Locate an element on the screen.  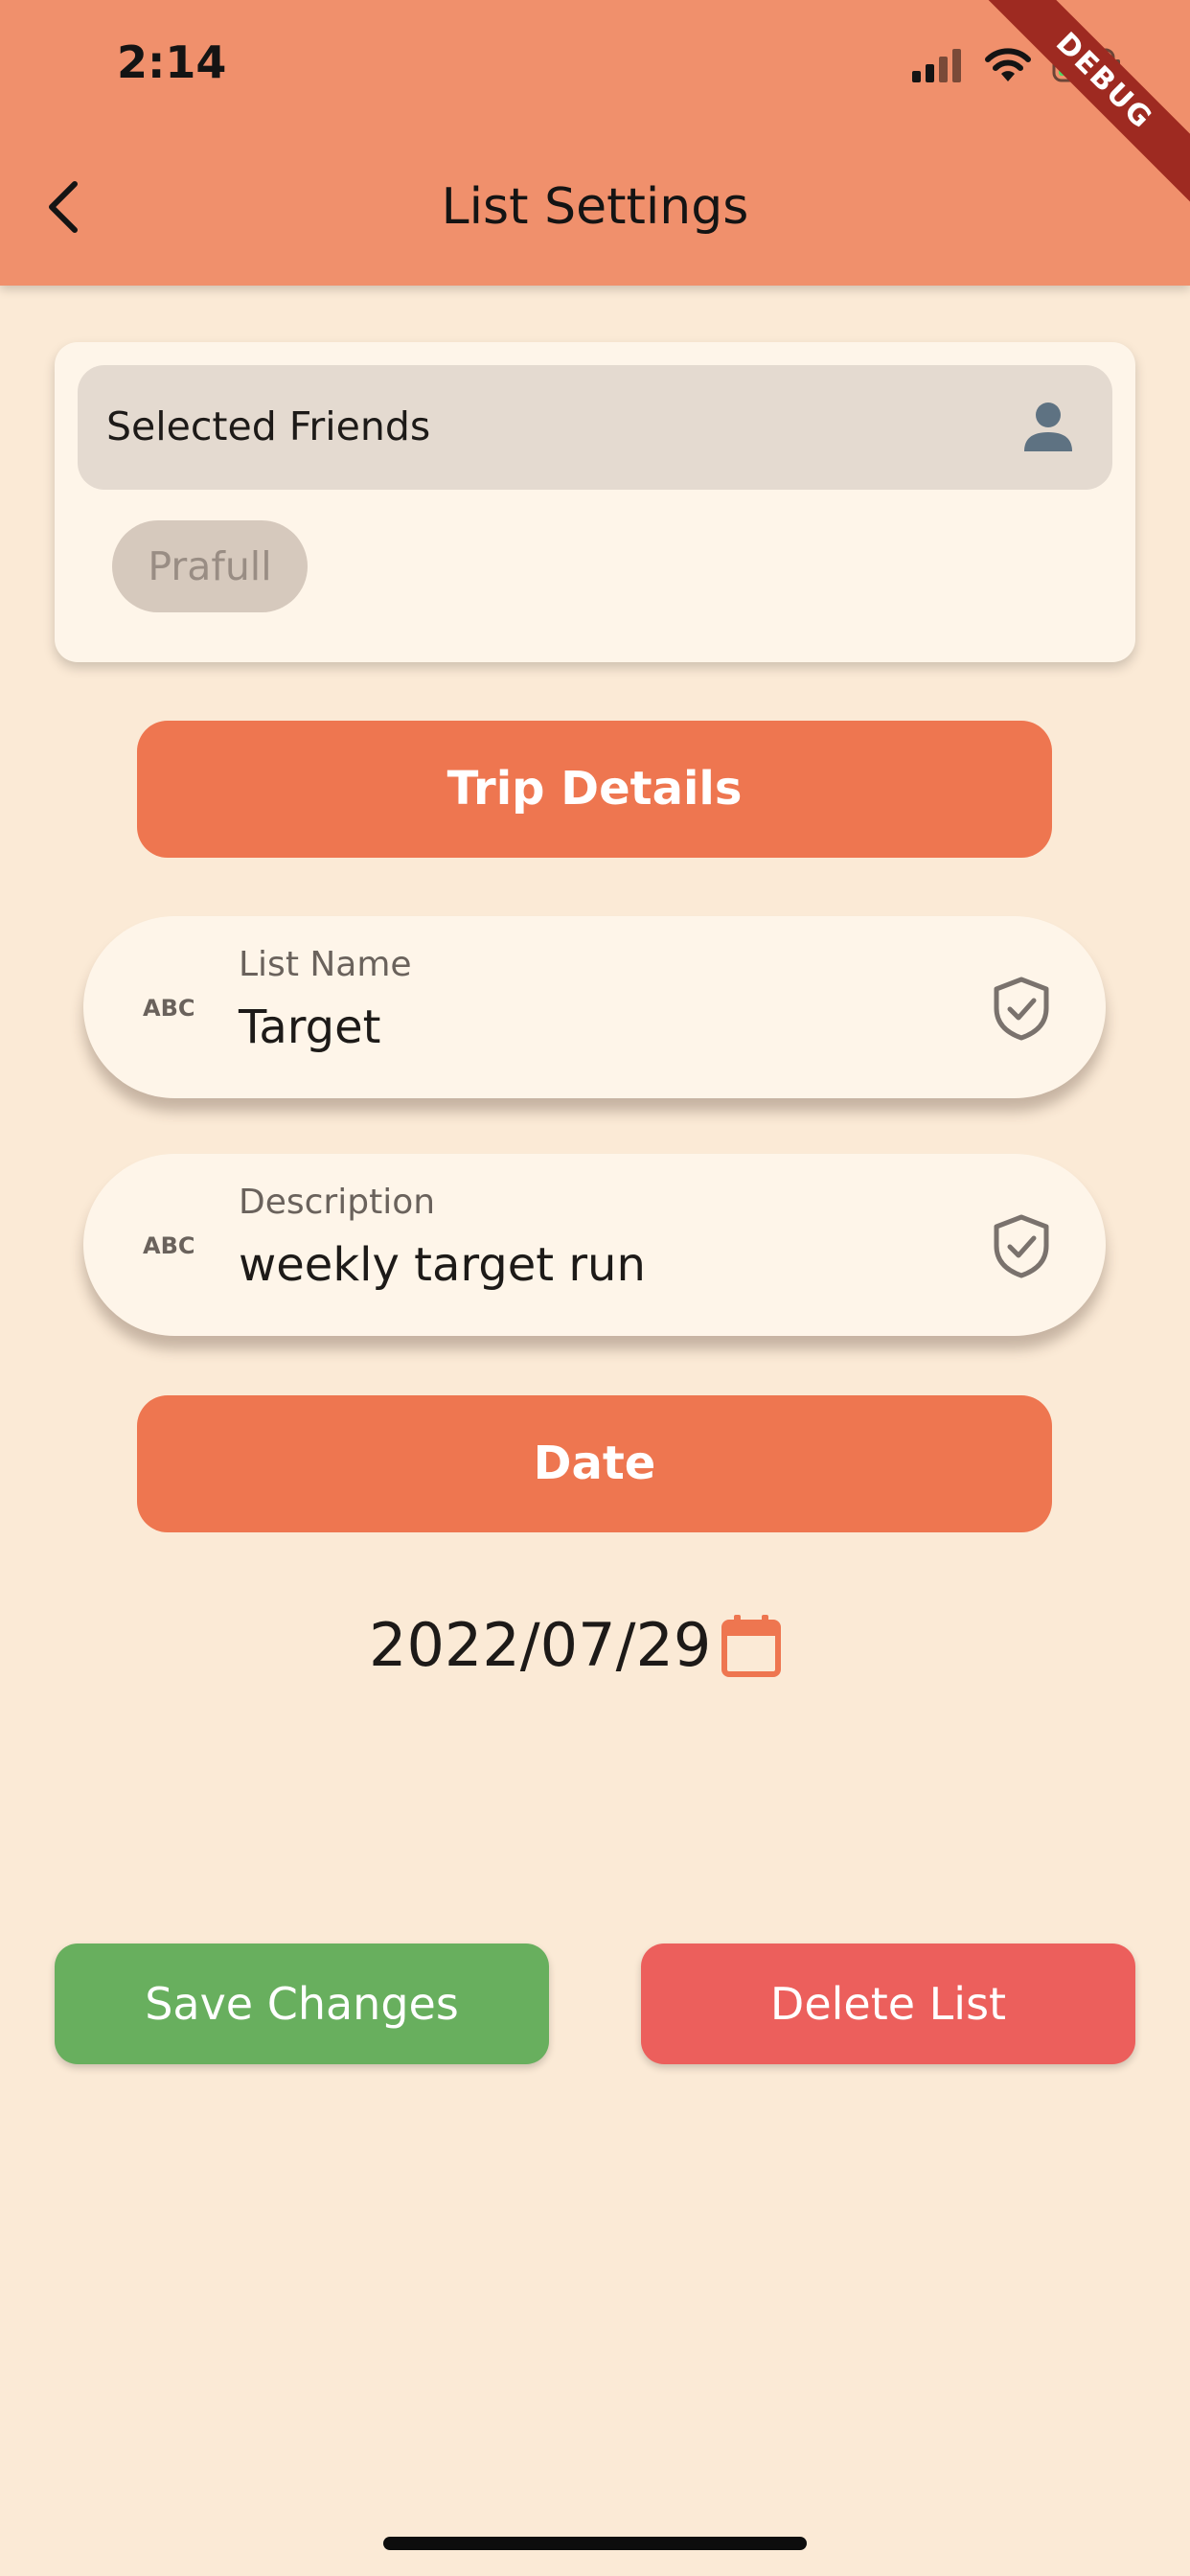
signal-icon is located at coordinates (936, 65).